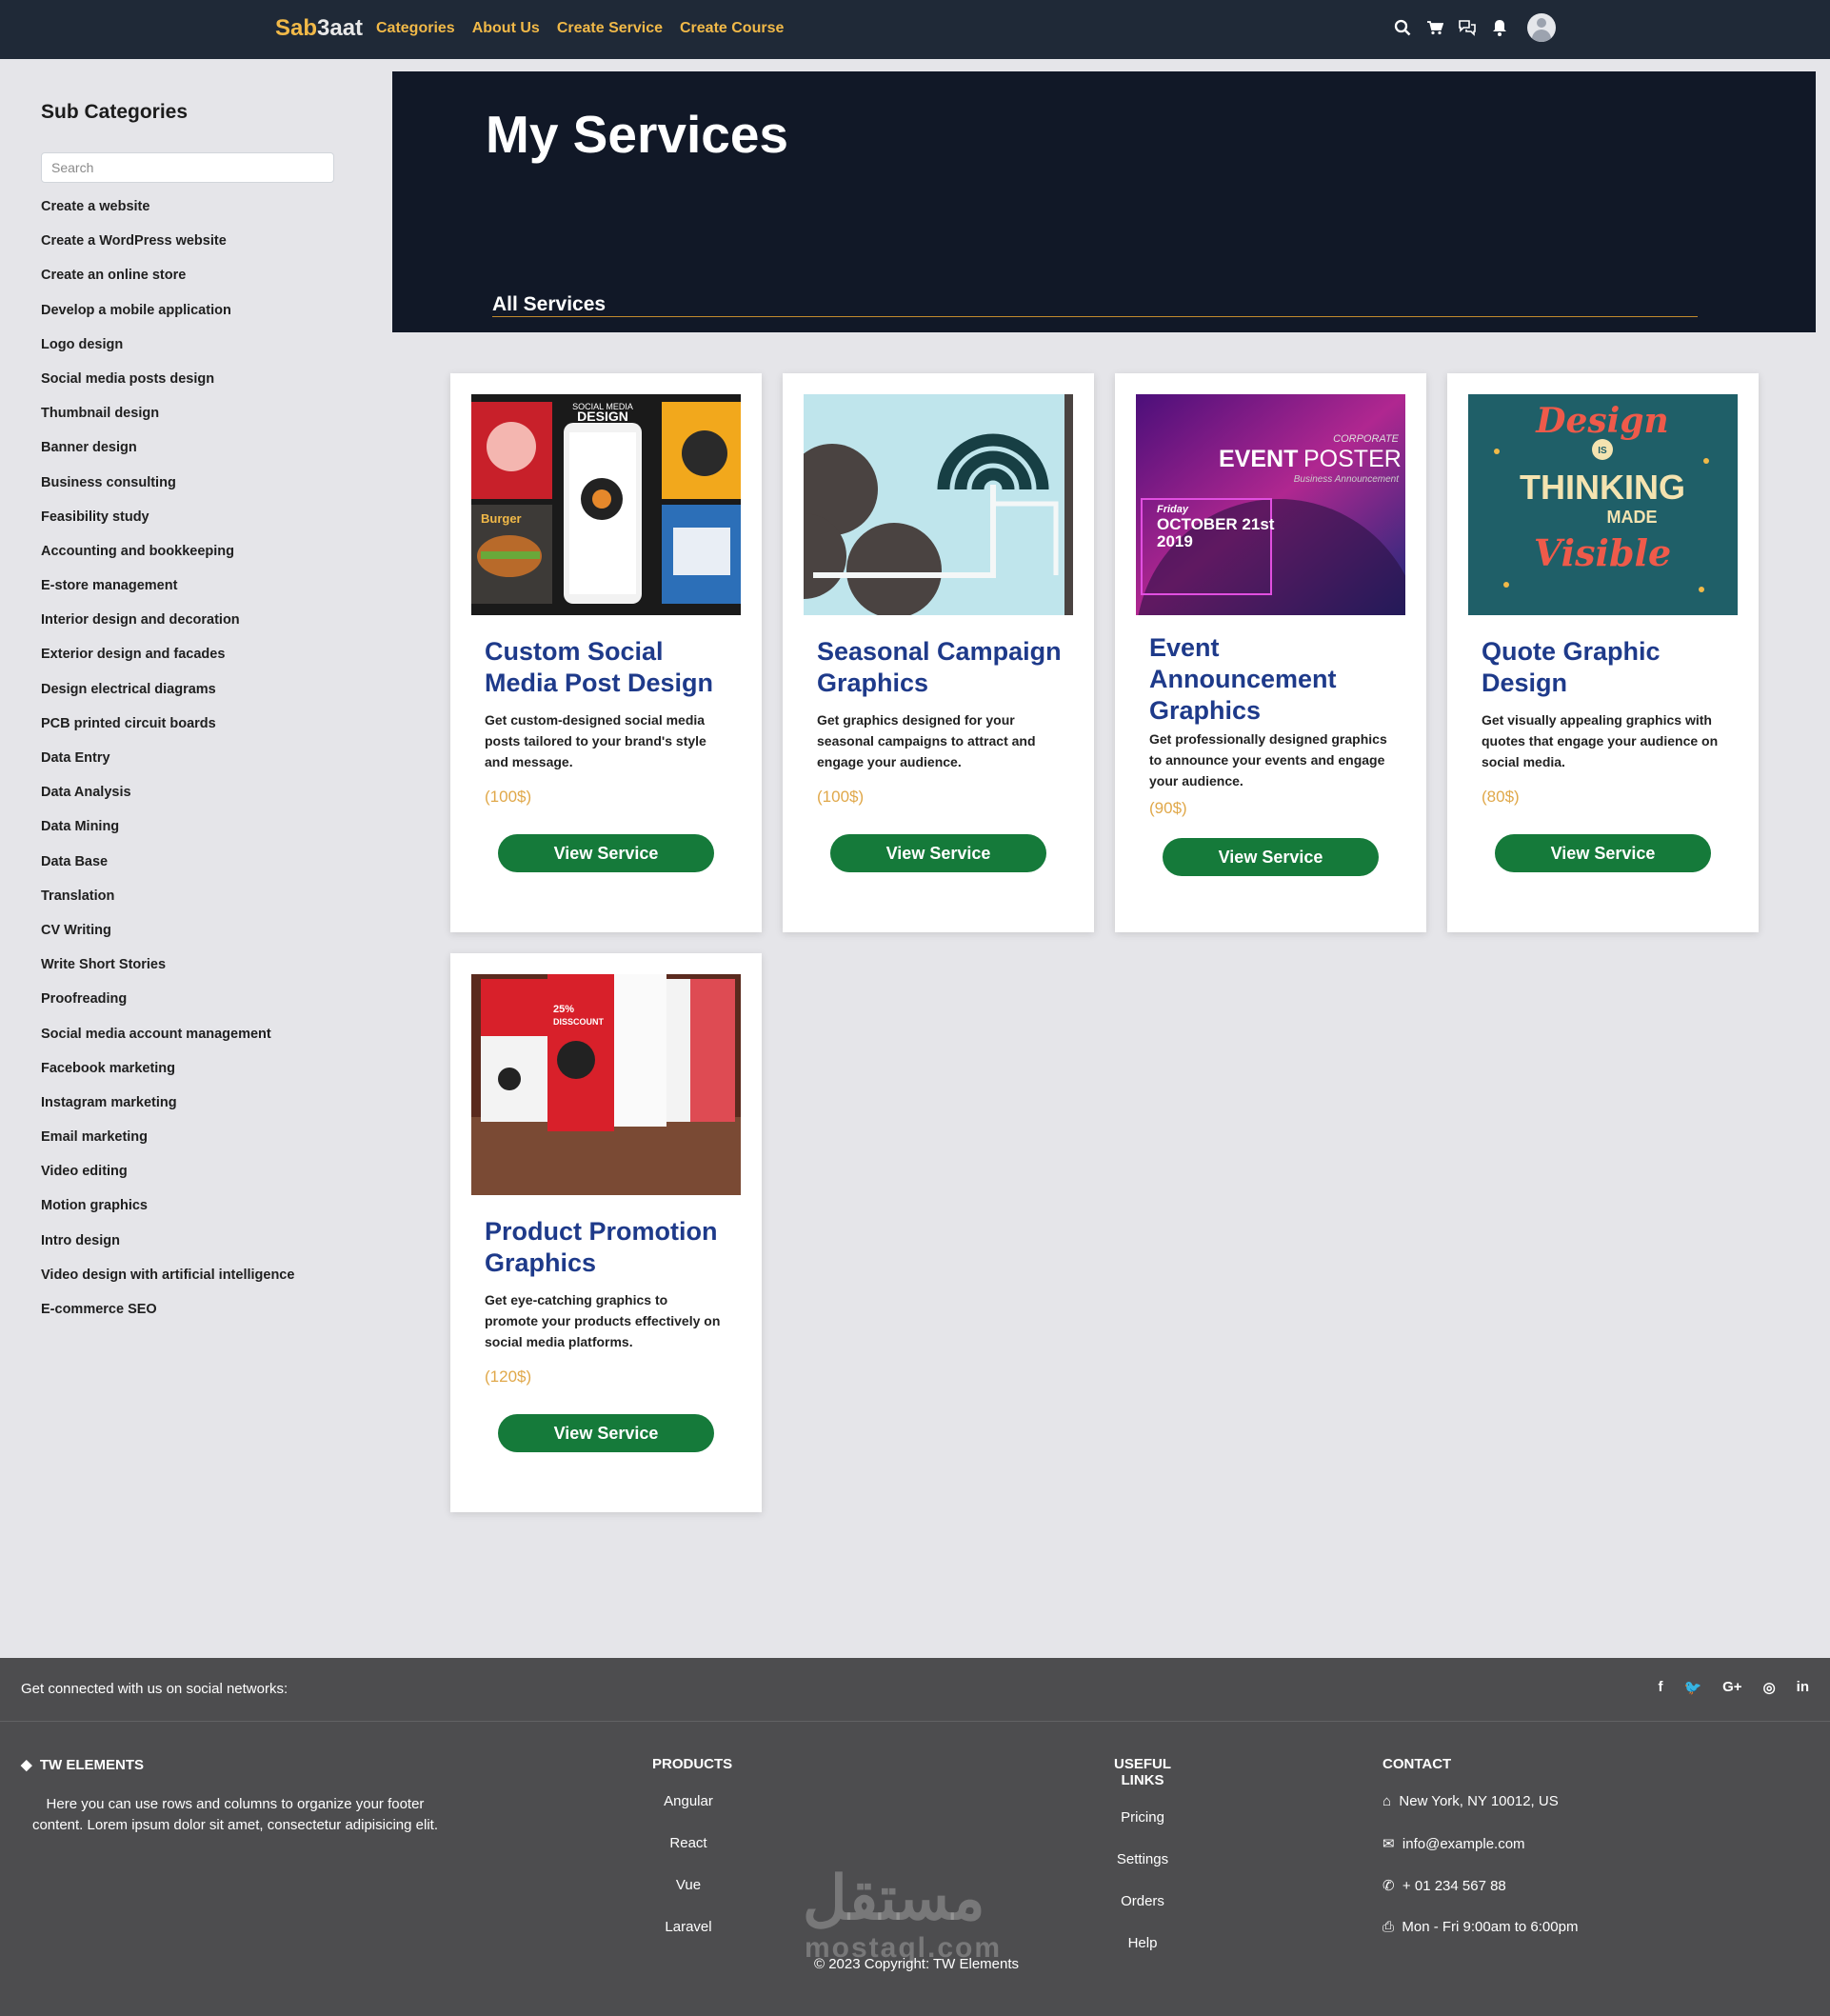 The height and width of the screenshot is (2016, 1830). What do you see at coordinates (1347, 479) in the screenshot?
I see `svg-text: Business Announcement` at bounding box center [1347, 479].